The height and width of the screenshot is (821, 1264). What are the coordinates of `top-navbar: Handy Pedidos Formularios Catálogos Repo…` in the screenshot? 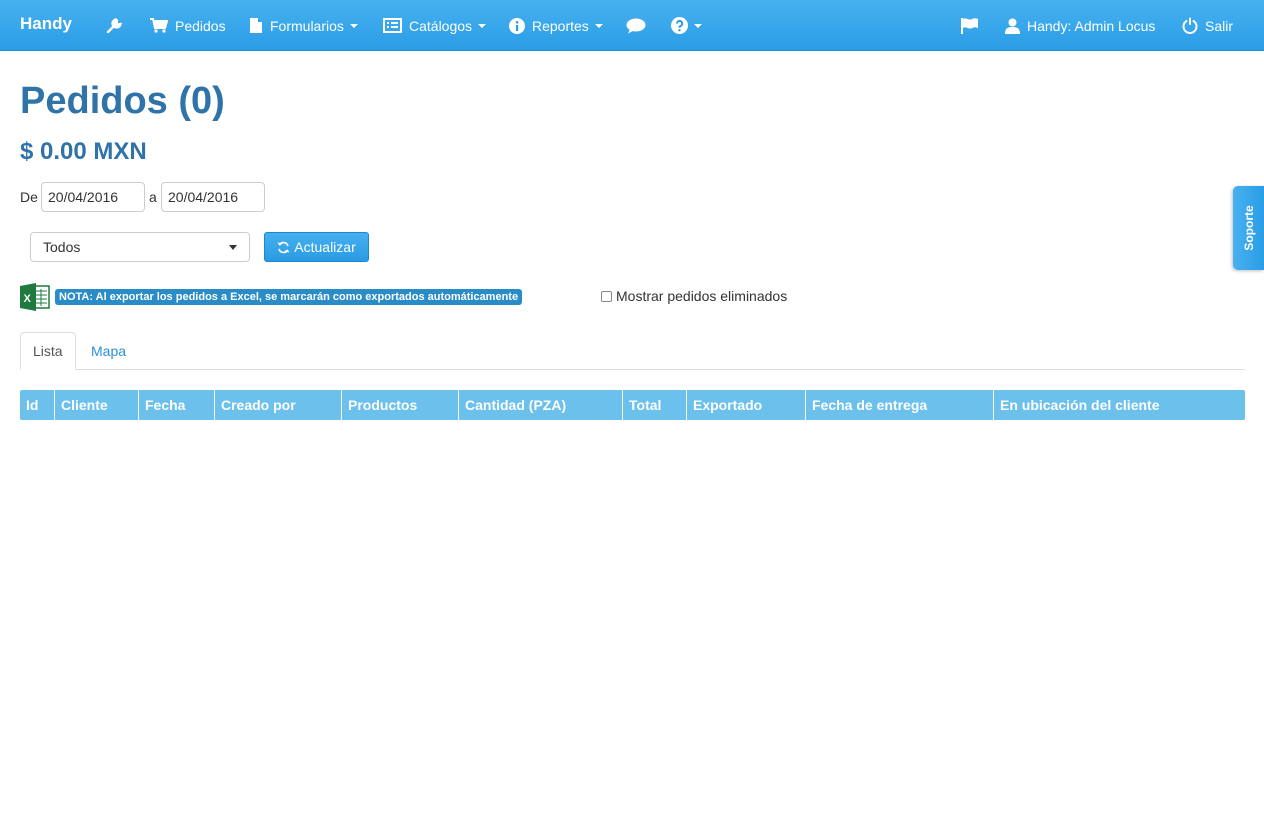 It's located at (632, 25).